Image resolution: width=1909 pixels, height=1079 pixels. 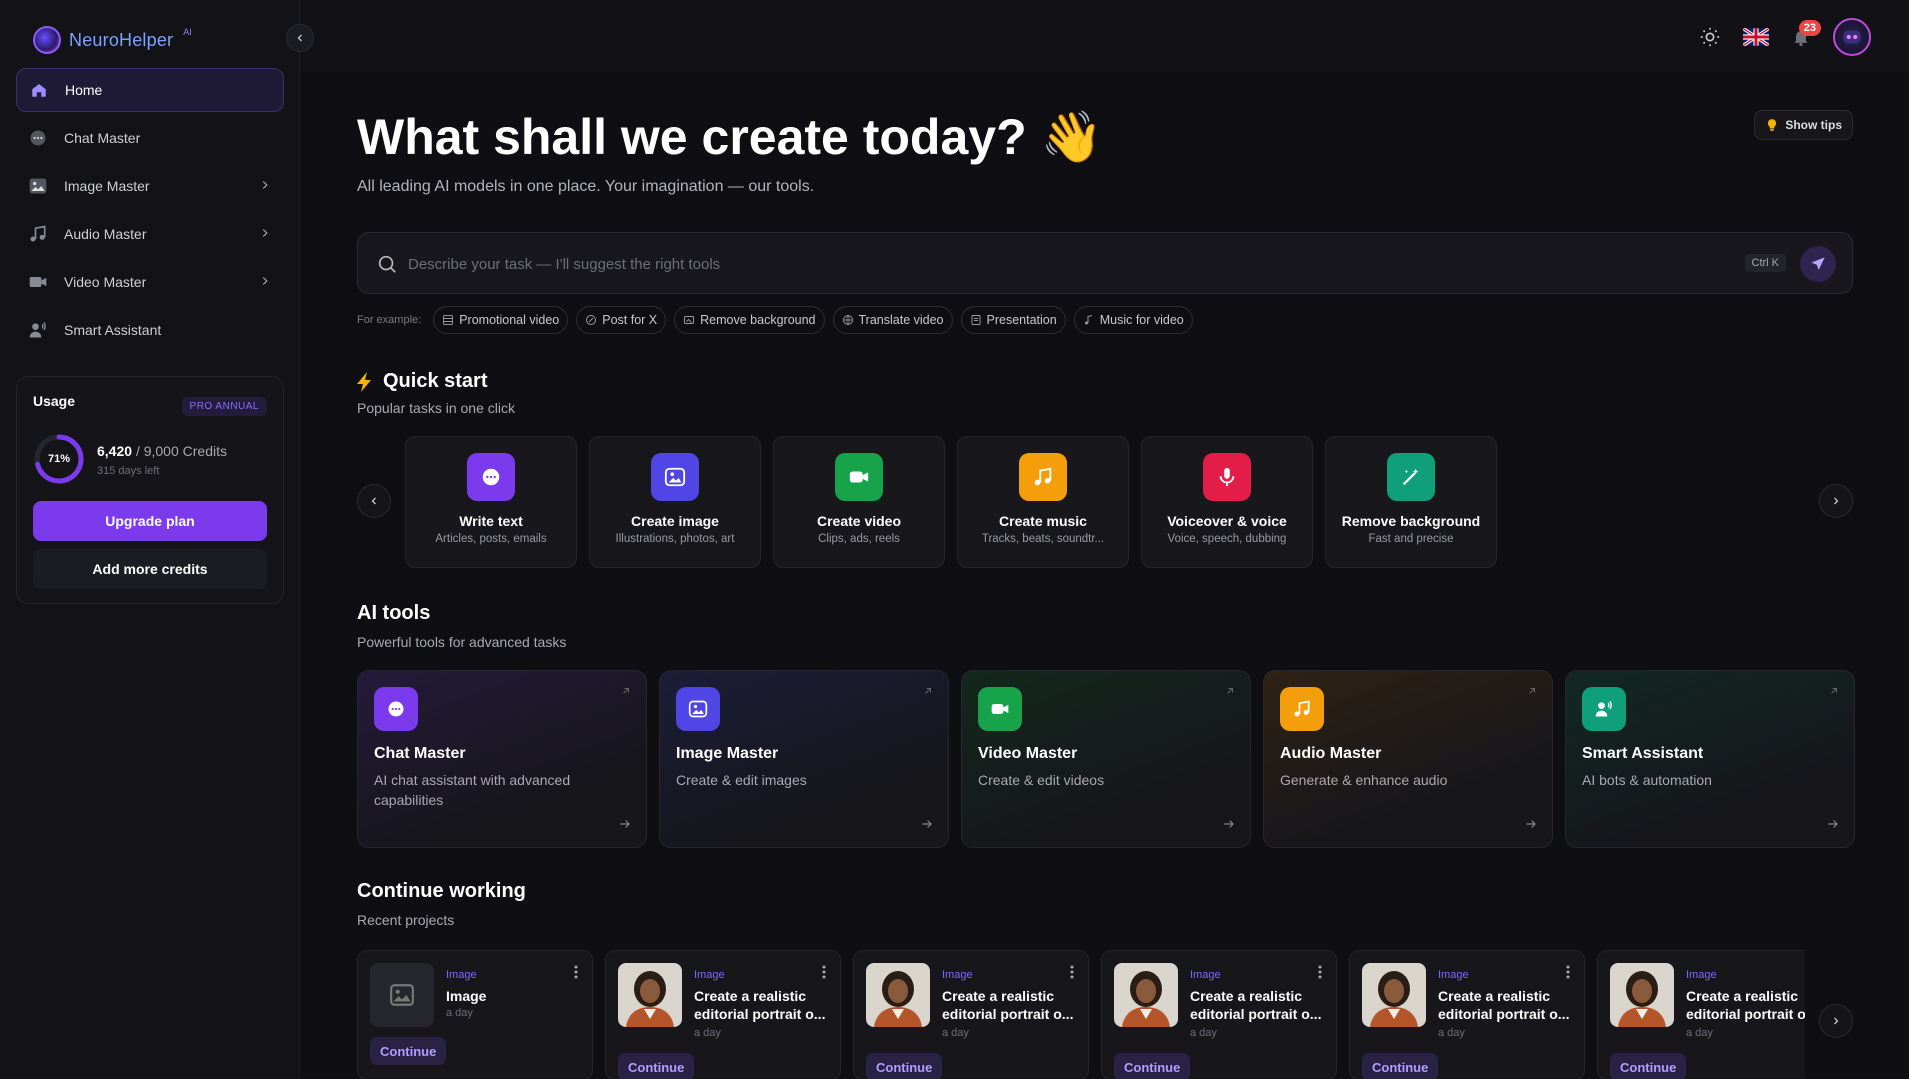 I want to click on sidebar-item-label: Image Master, so click(x=107, y=186).